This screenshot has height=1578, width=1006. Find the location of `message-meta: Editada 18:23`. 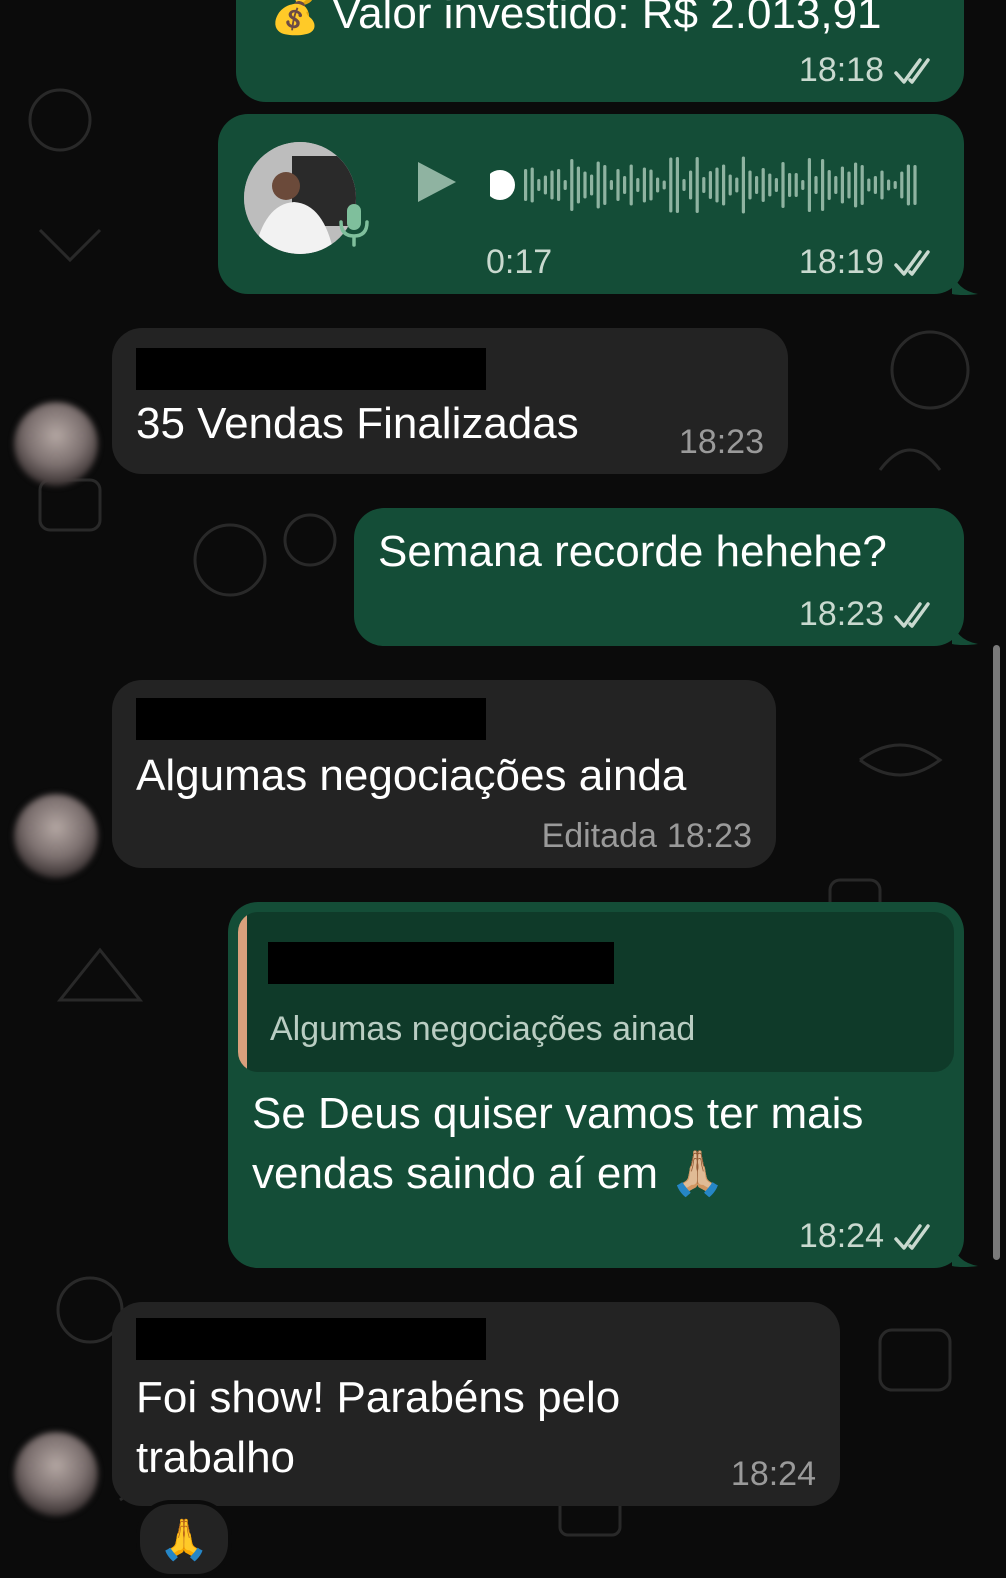

message-meta: Editada 18:23 is located at coordinates (647, 836).